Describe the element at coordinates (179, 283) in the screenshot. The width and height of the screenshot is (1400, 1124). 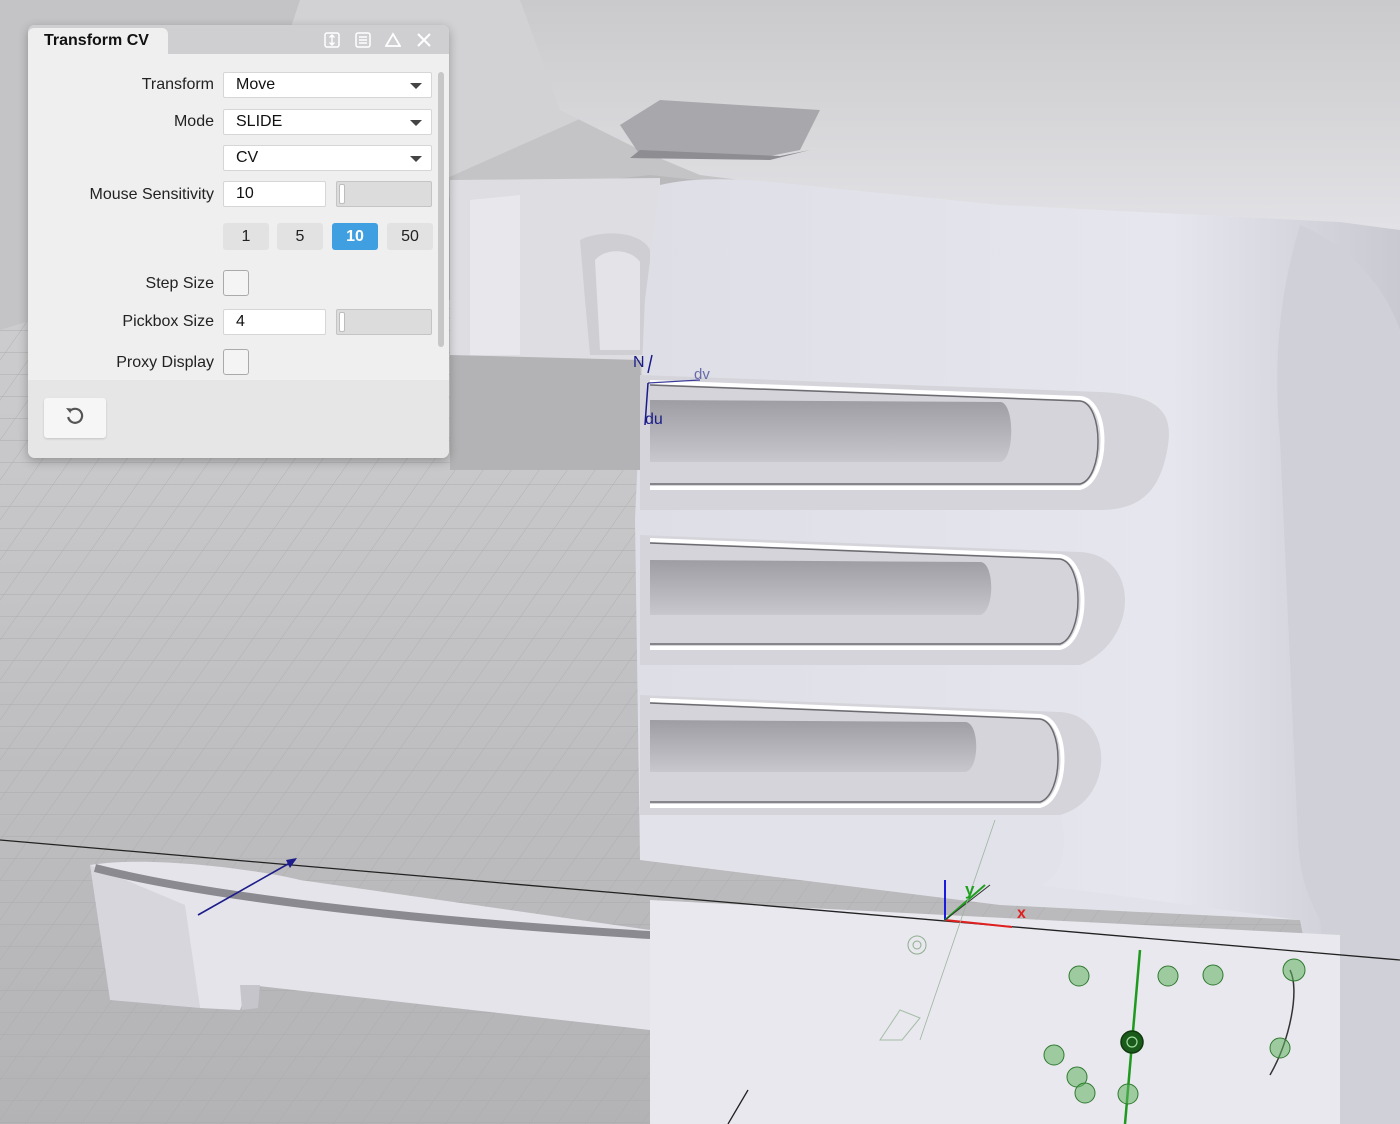
I see `step-size-label: Step Size` at that location.